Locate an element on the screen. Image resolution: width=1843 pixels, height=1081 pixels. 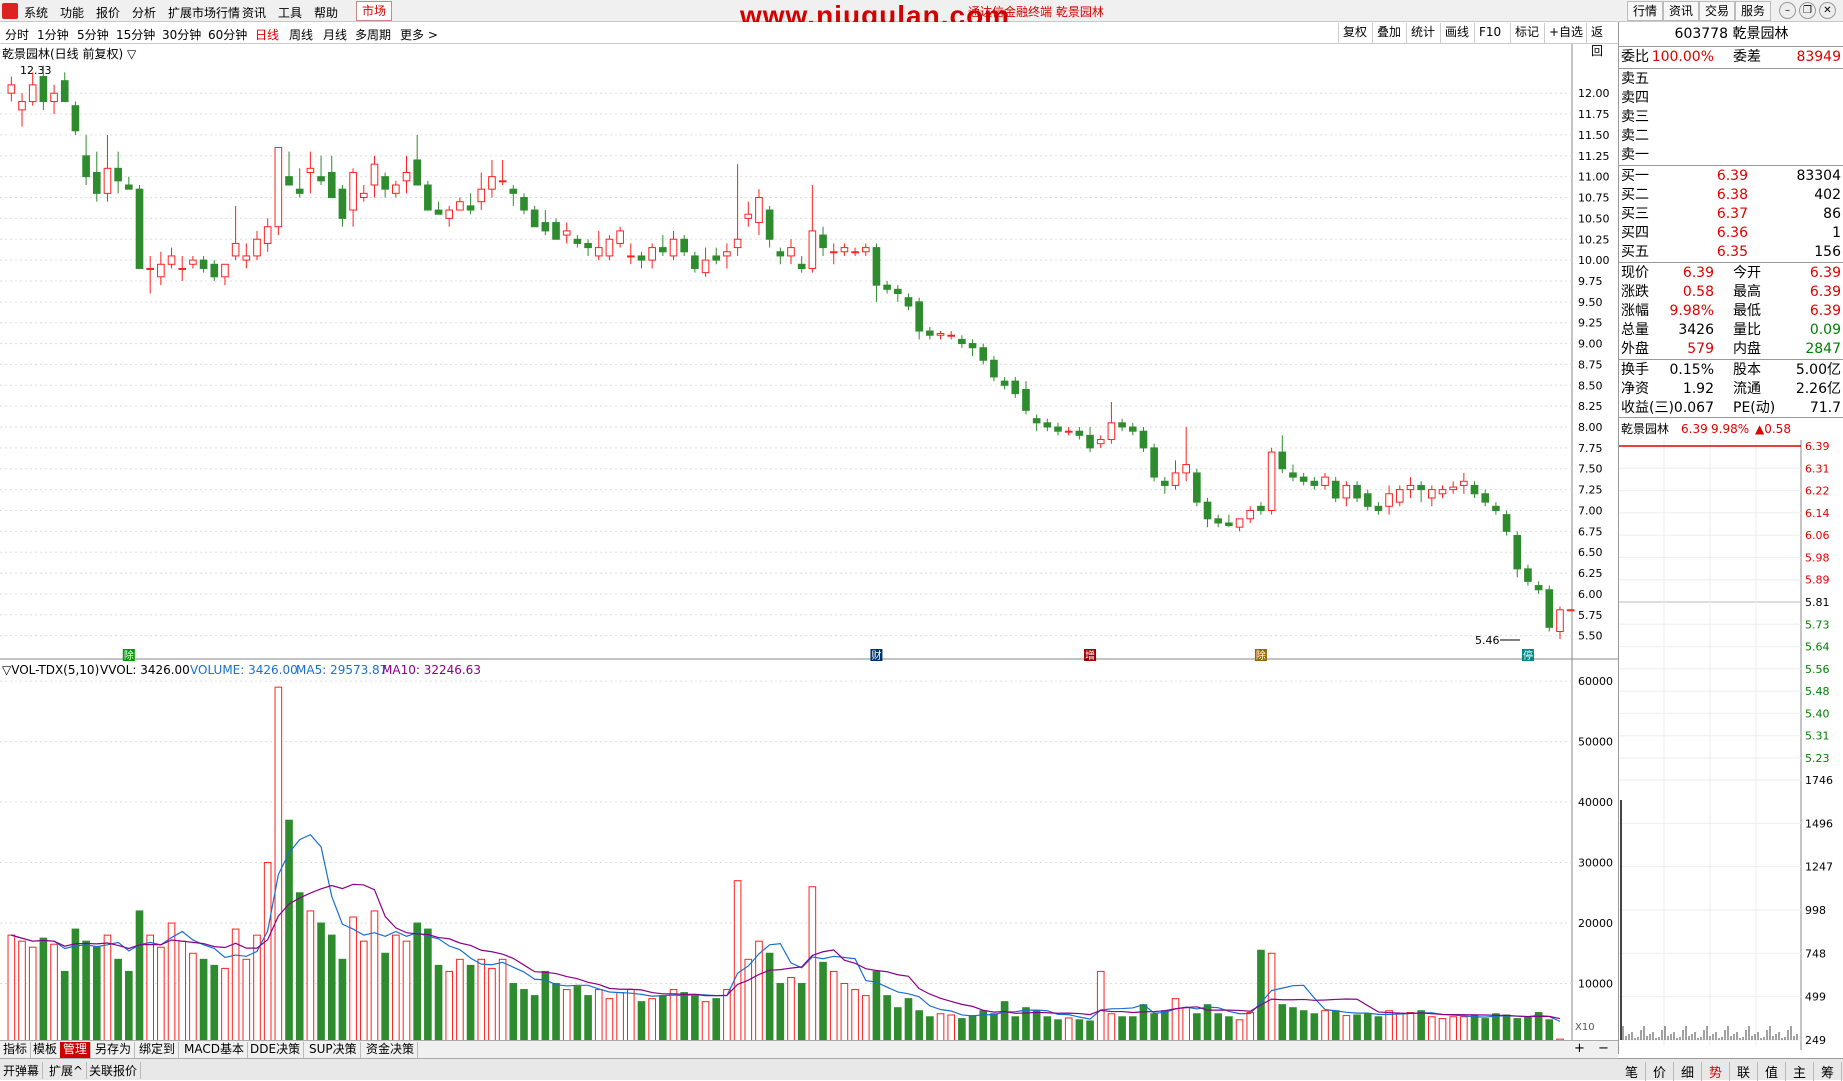
tab-save-as: 另存为 is located at coordinates (114, 1050).